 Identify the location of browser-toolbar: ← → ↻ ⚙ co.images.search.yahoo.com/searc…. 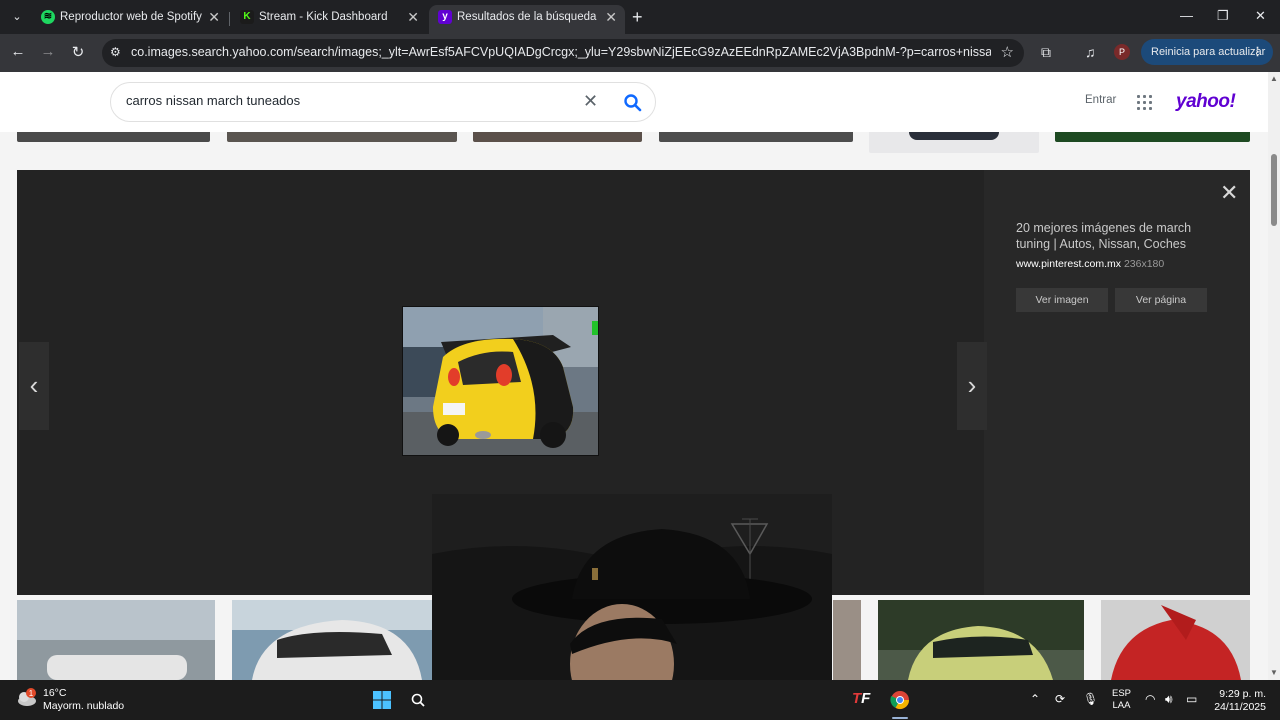
(640, 53).